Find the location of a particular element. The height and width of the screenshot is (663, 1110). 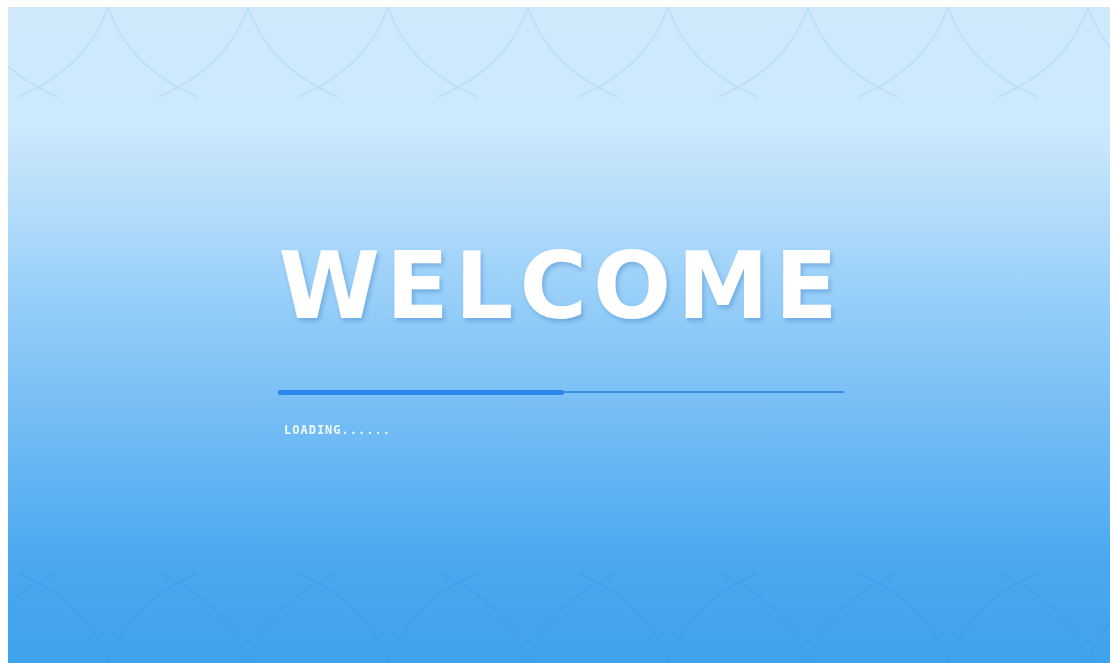

welcome-title: WELCOME is located at coordinates (561, 287).